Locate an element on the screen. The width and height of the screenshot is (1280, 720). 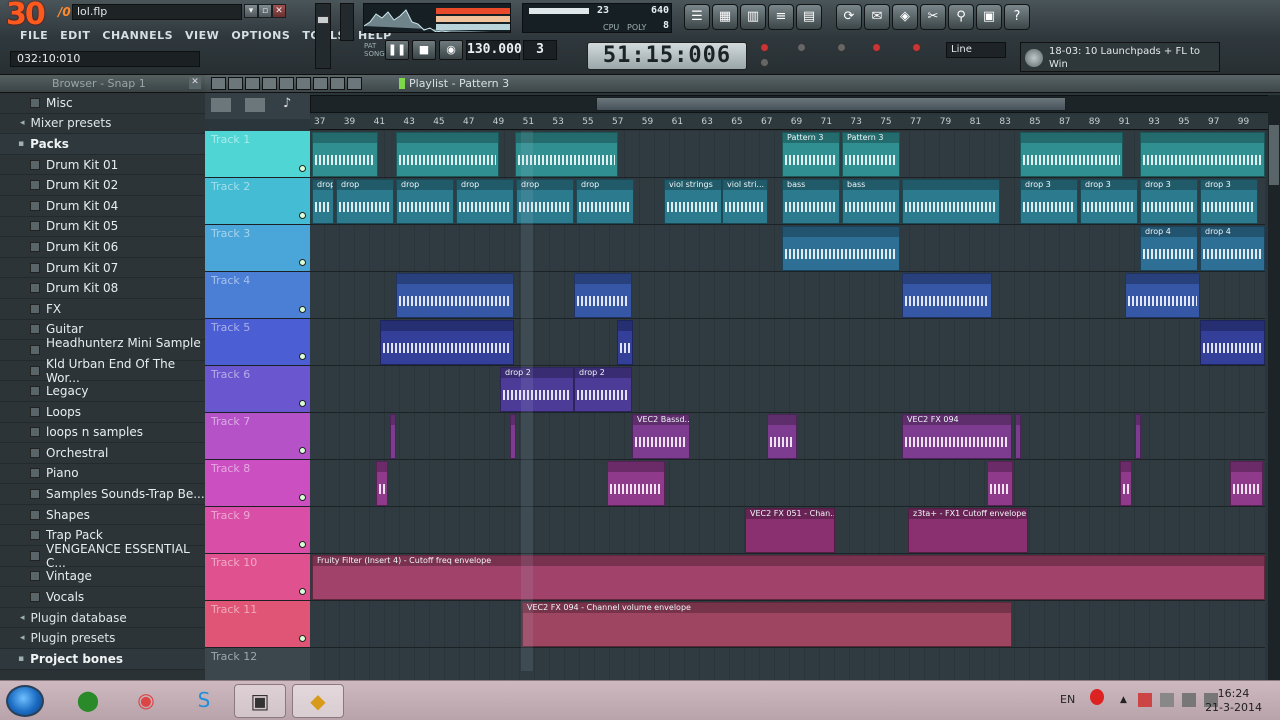
utorrent-icon: ⬤ is located at coordinates (88, 701).